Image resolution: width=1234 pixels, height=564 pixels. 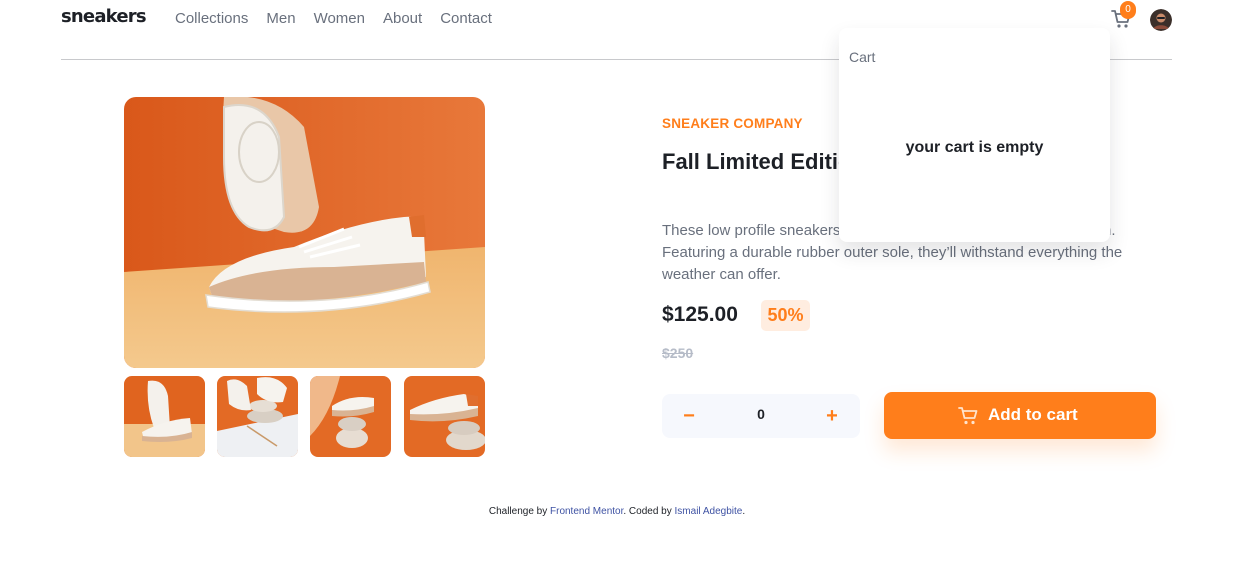 I want to click on nav-women: Women, so click(x=339, y=18).